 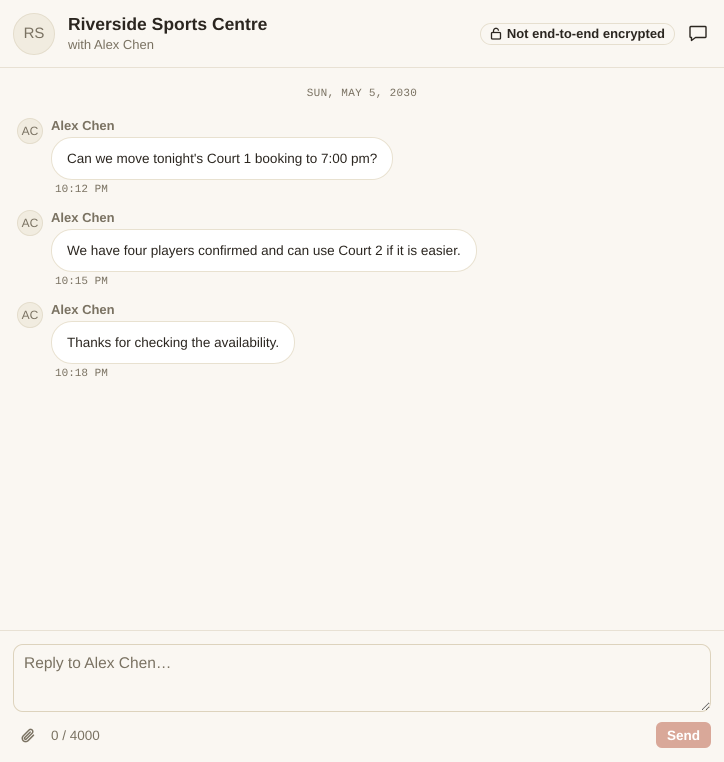 What do you see at coordinates (585, 33) in the screenshot?
I see `encryption-label: Not end-to-end encrypted` at bounding box center [585, 33].